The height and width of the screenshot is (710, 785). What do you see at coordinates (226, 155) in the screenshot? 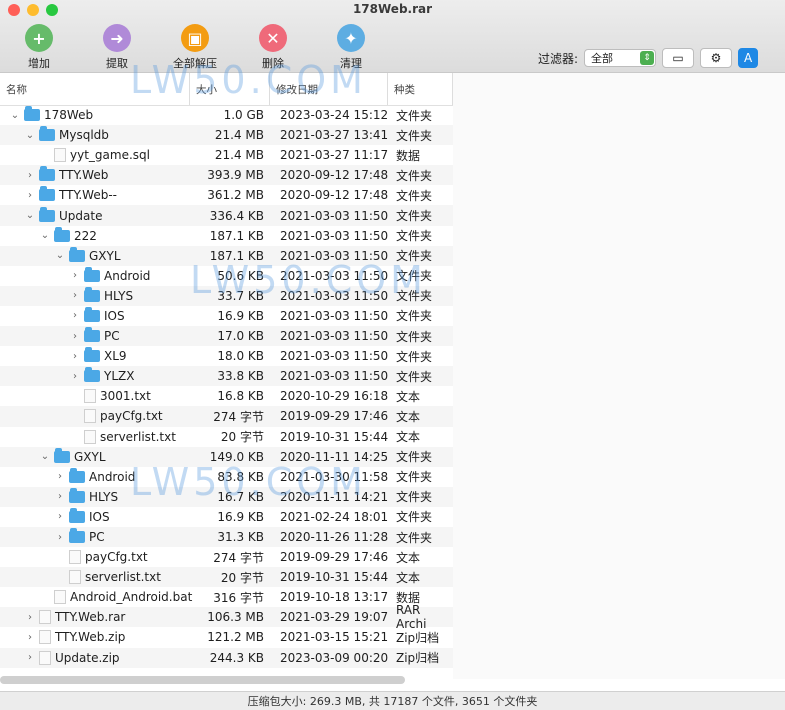
I see `table-row: yyt_game.sql 21.4 MB 2021-03-27 11:17 数据` at bounding box center [226, 155].